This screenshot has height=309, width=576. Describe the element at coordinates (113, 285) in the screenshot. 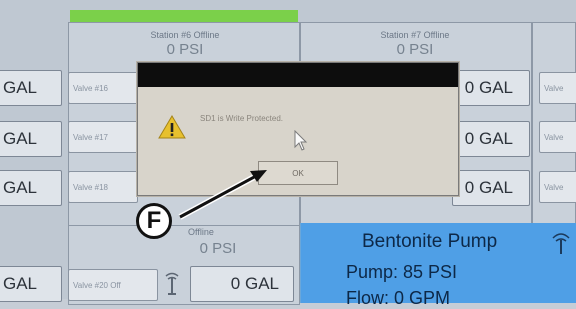

I see `valve-20-button: Valve #20 Off` at that location.